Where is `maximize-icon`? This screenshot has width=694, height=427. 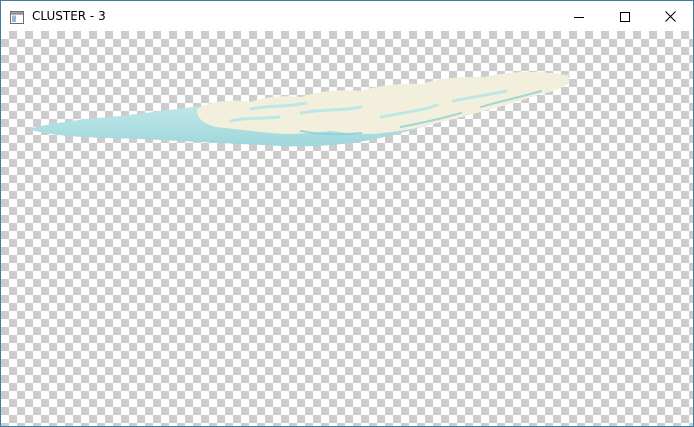
maximize-icon is located at coordinates (625, 16).